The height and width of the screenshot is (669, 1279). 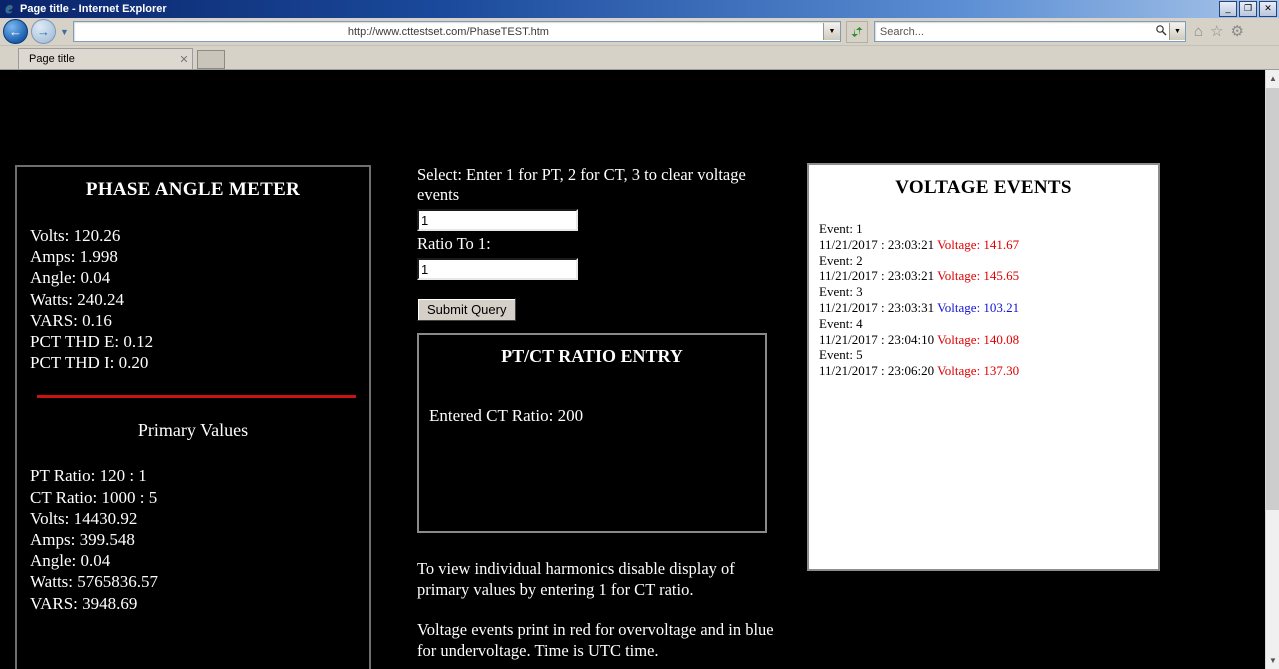 I want to click on event-voltage: Voltage: 140.08, so click(x=978, y=339).